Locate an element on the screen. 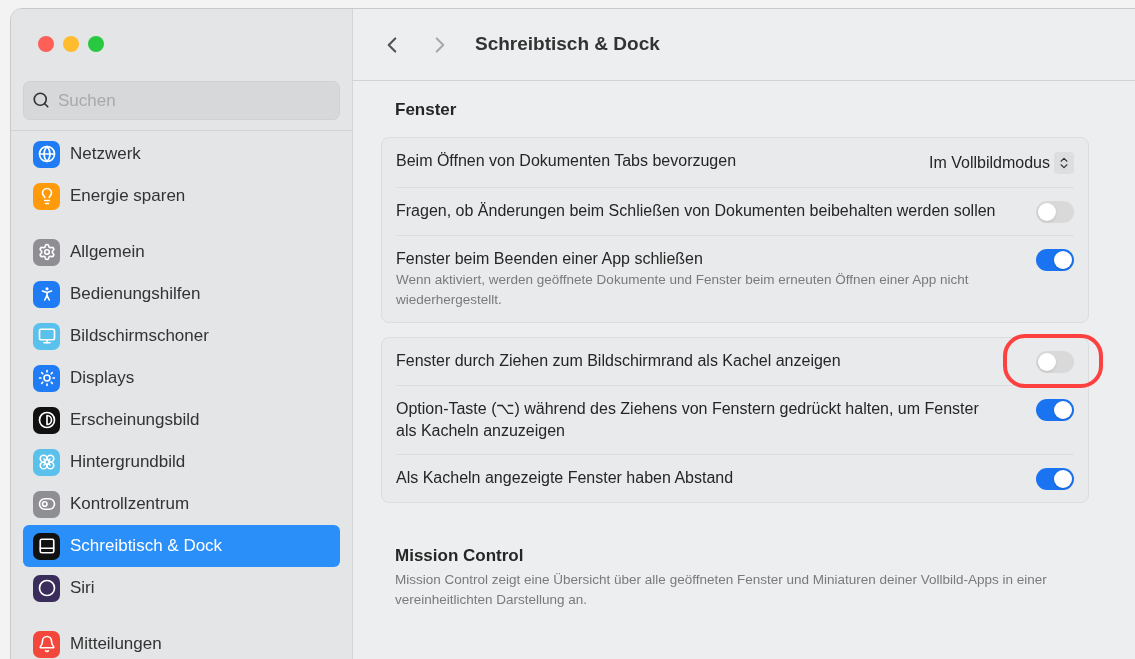  setting-label: Fragen, ob Änderungen beim Schließen von Dokumenten beibehalten werden sollen is located at coordinates (696, 210).